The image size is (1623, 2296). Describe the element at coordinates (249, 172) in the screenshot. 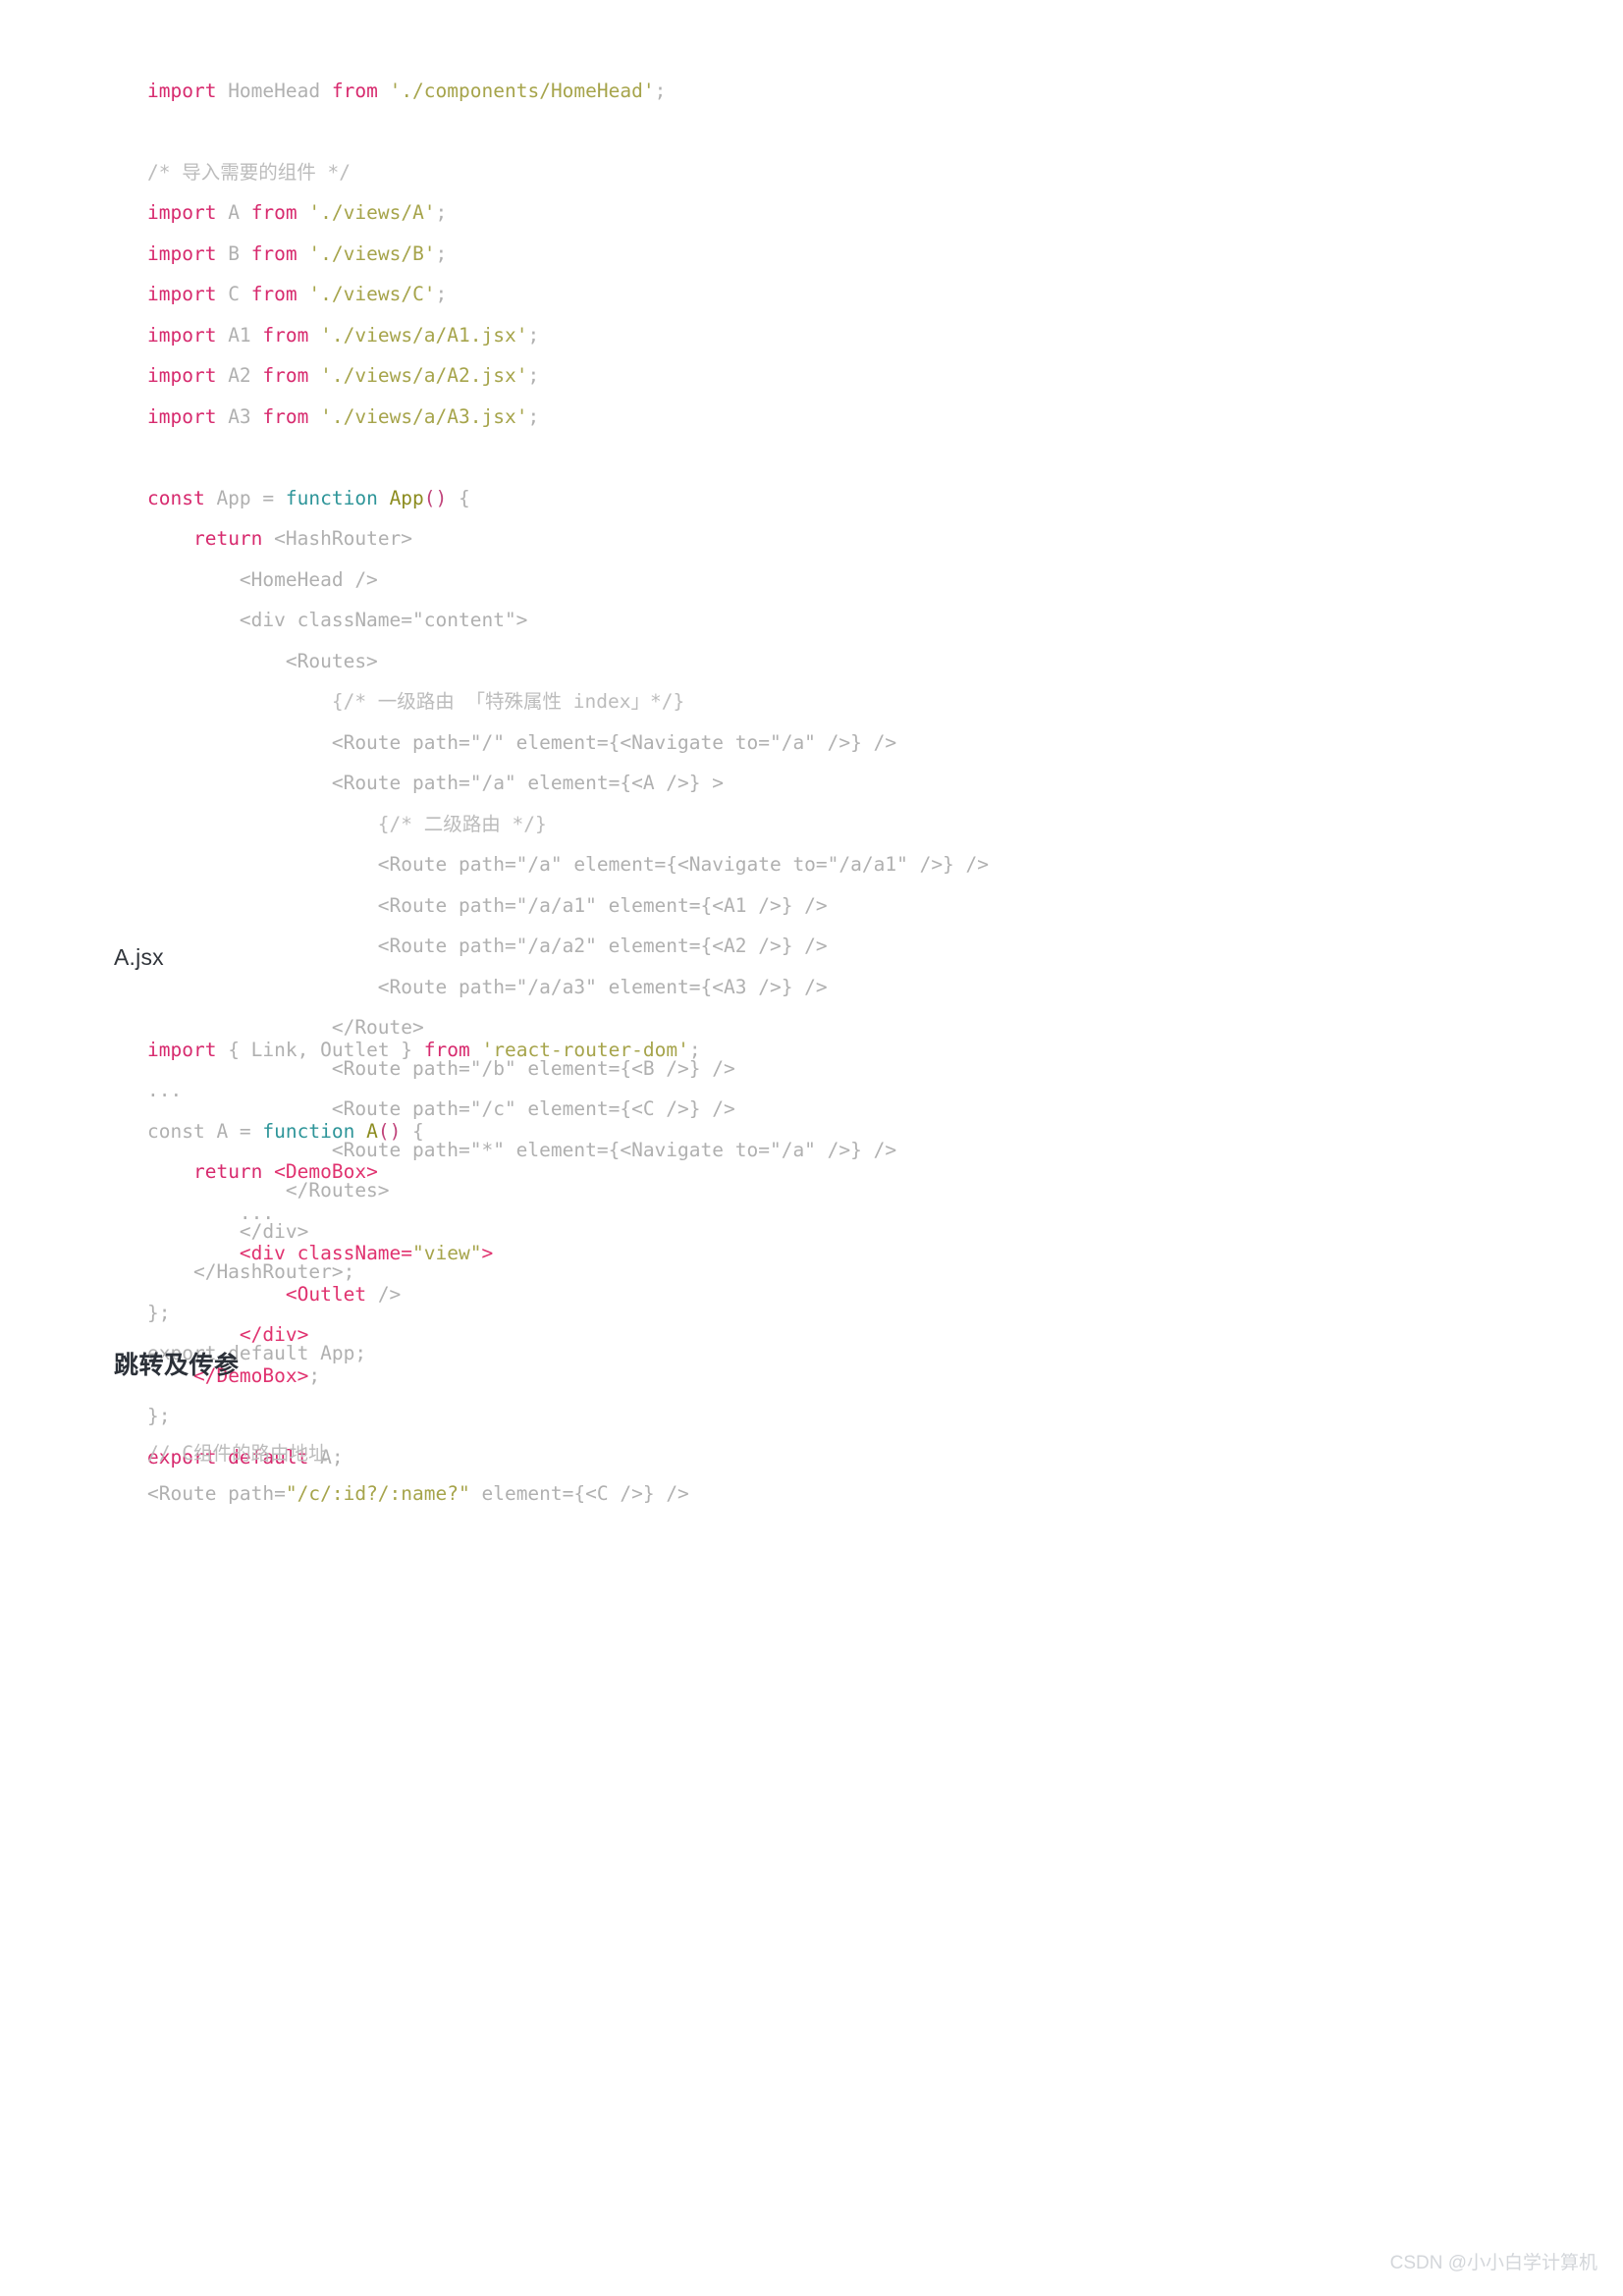

I see `code-token: /* 导入需要的组件 */` at that location.